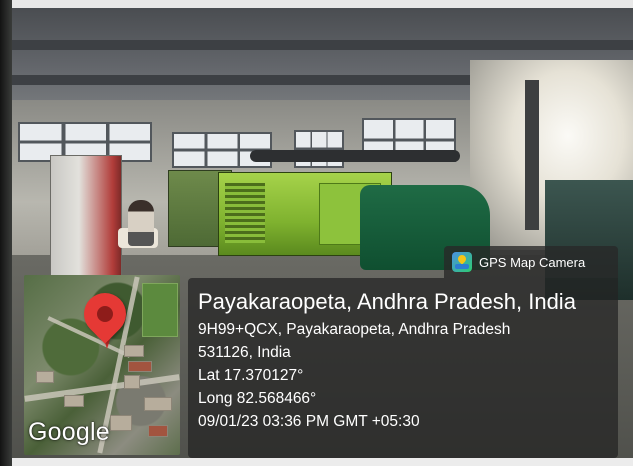  I want to click on location-title: Payakaraopeta, Andhra Pradesh, India, so click(387, 301).